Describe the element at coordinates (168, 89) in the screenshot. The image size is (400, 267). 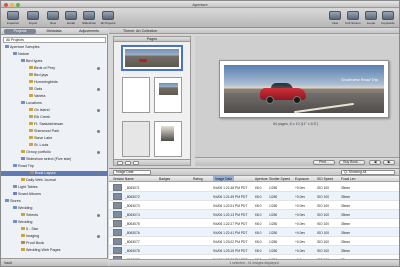
I see `page-photo-thumb` at that location.